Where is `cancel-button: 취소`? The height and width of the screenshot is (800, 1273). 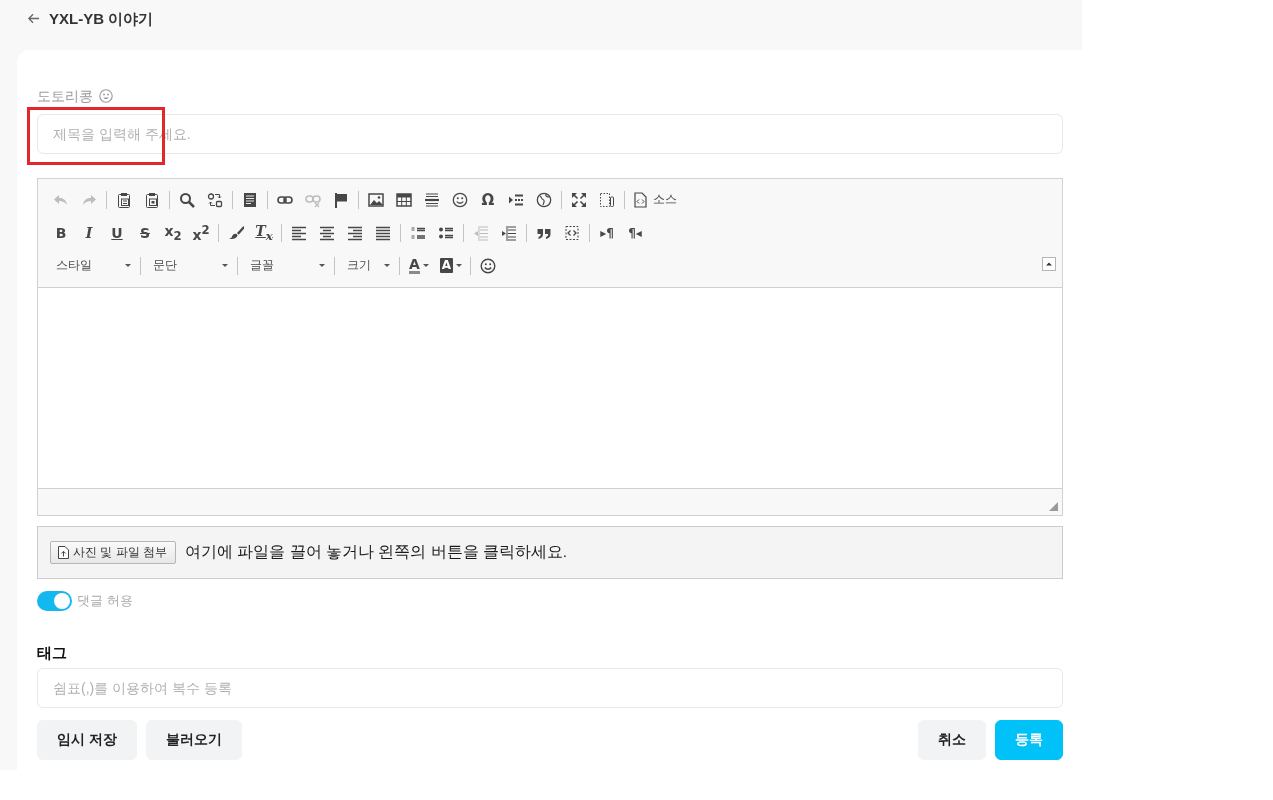
cancel-button: 취소 is located at coordinates (952, 740).